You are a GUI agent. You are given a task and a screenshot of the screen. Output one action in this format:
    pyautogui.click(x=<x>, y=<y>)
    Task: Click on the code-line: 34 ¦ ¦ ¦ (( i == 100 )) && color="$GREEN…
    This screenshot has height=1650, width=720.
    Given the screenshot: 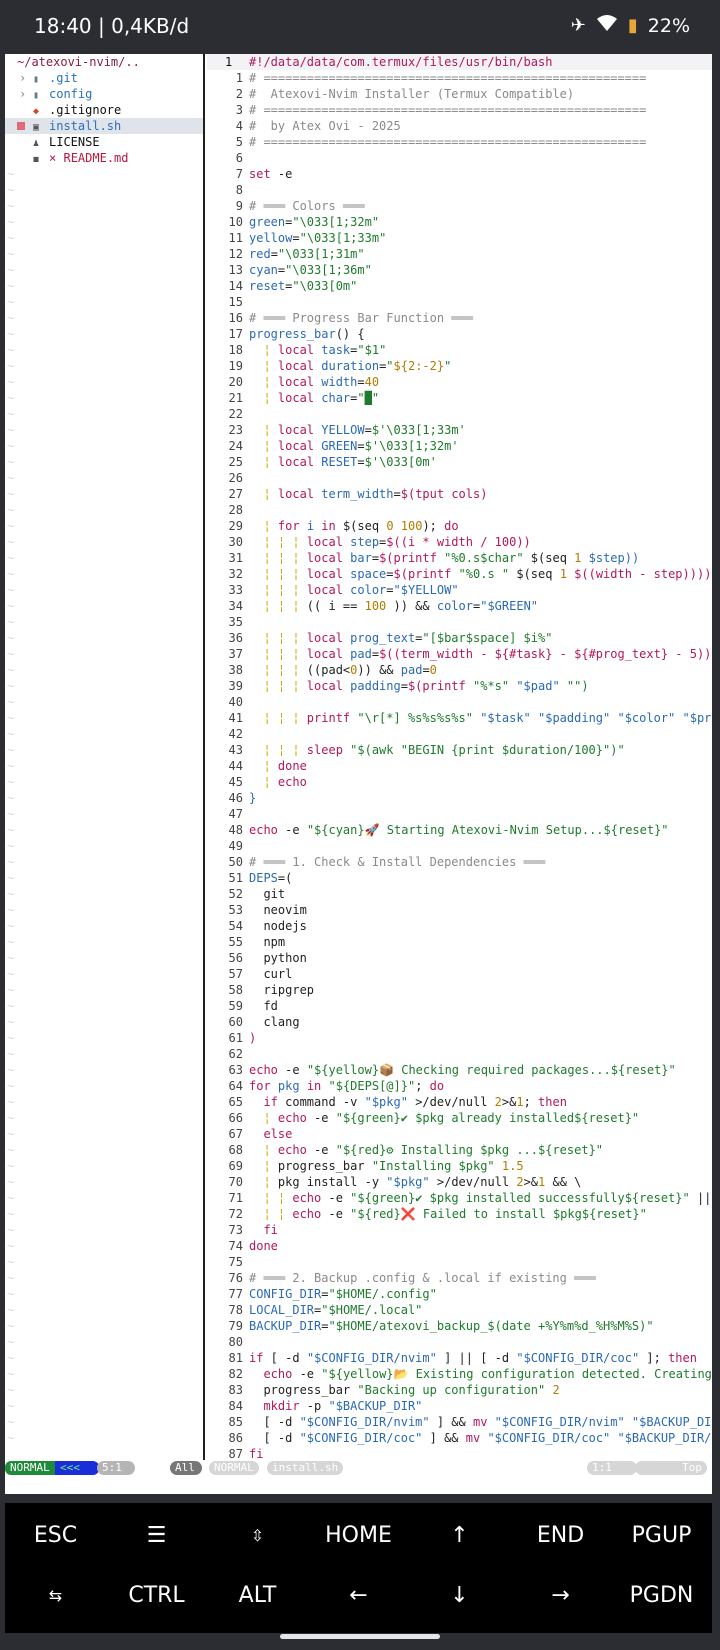 What is the action you would take?
    pyautogui.click(x=459, y=606)
    